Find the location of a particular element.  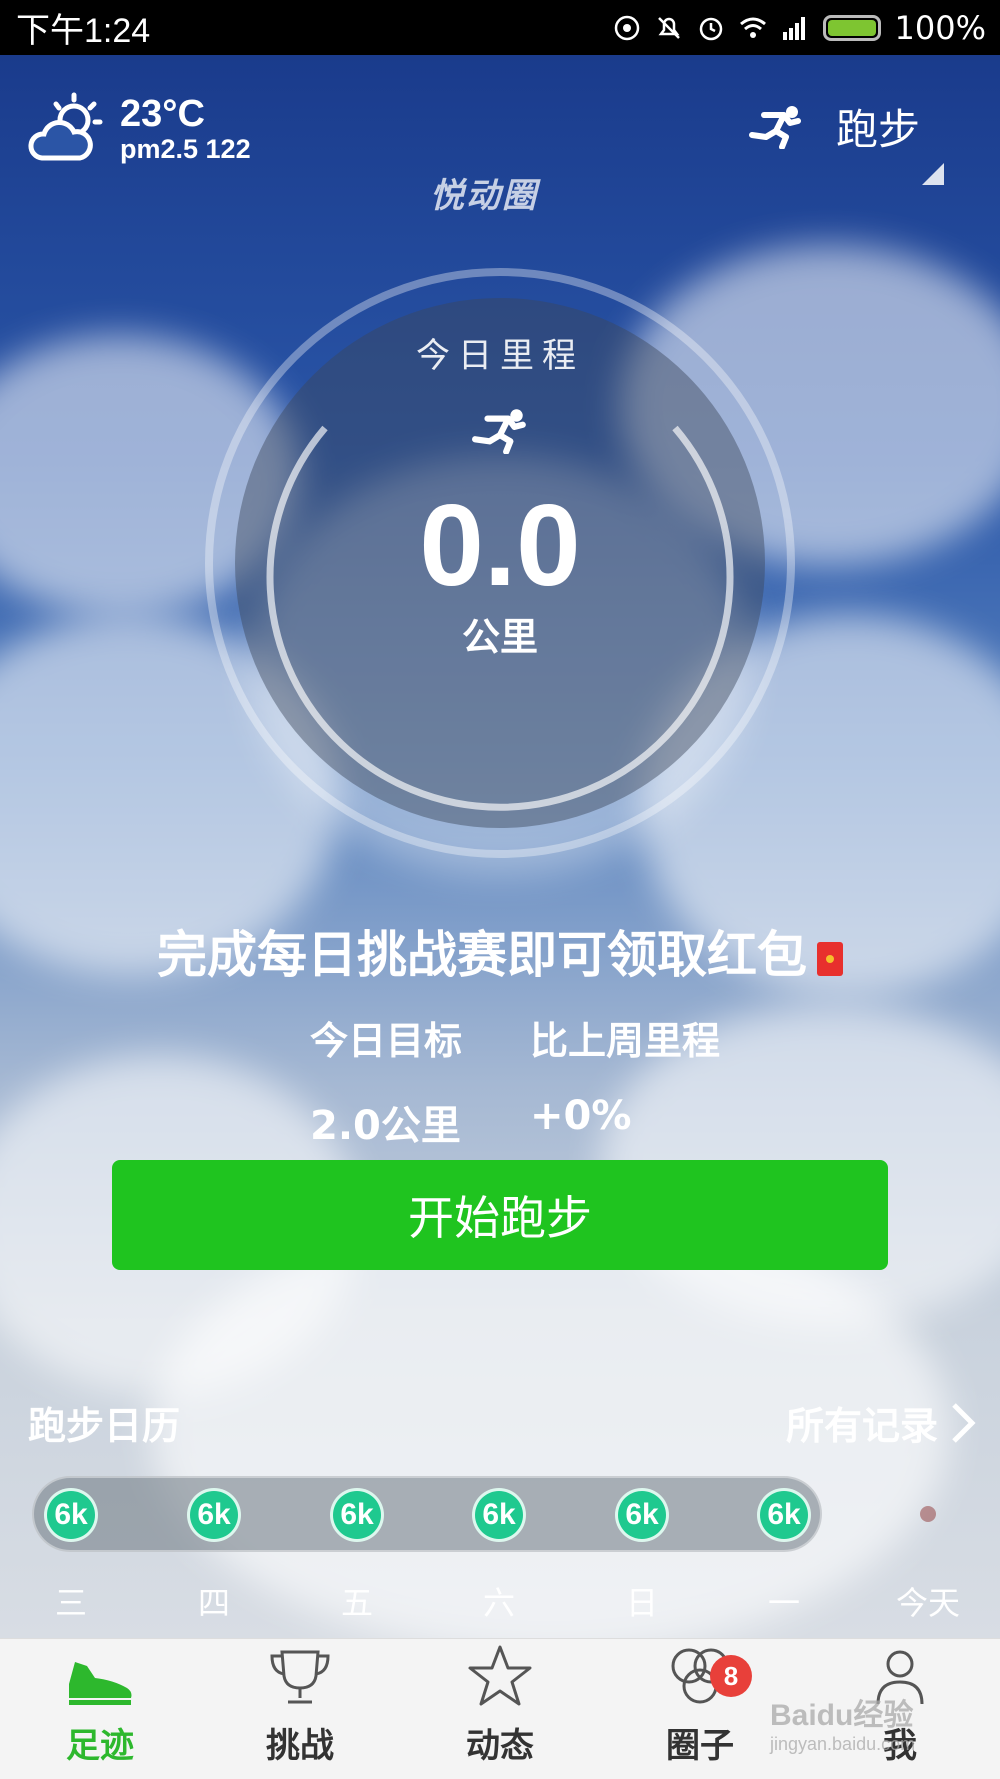

partly-cloudy-icon is located at coordinates (65, 126).